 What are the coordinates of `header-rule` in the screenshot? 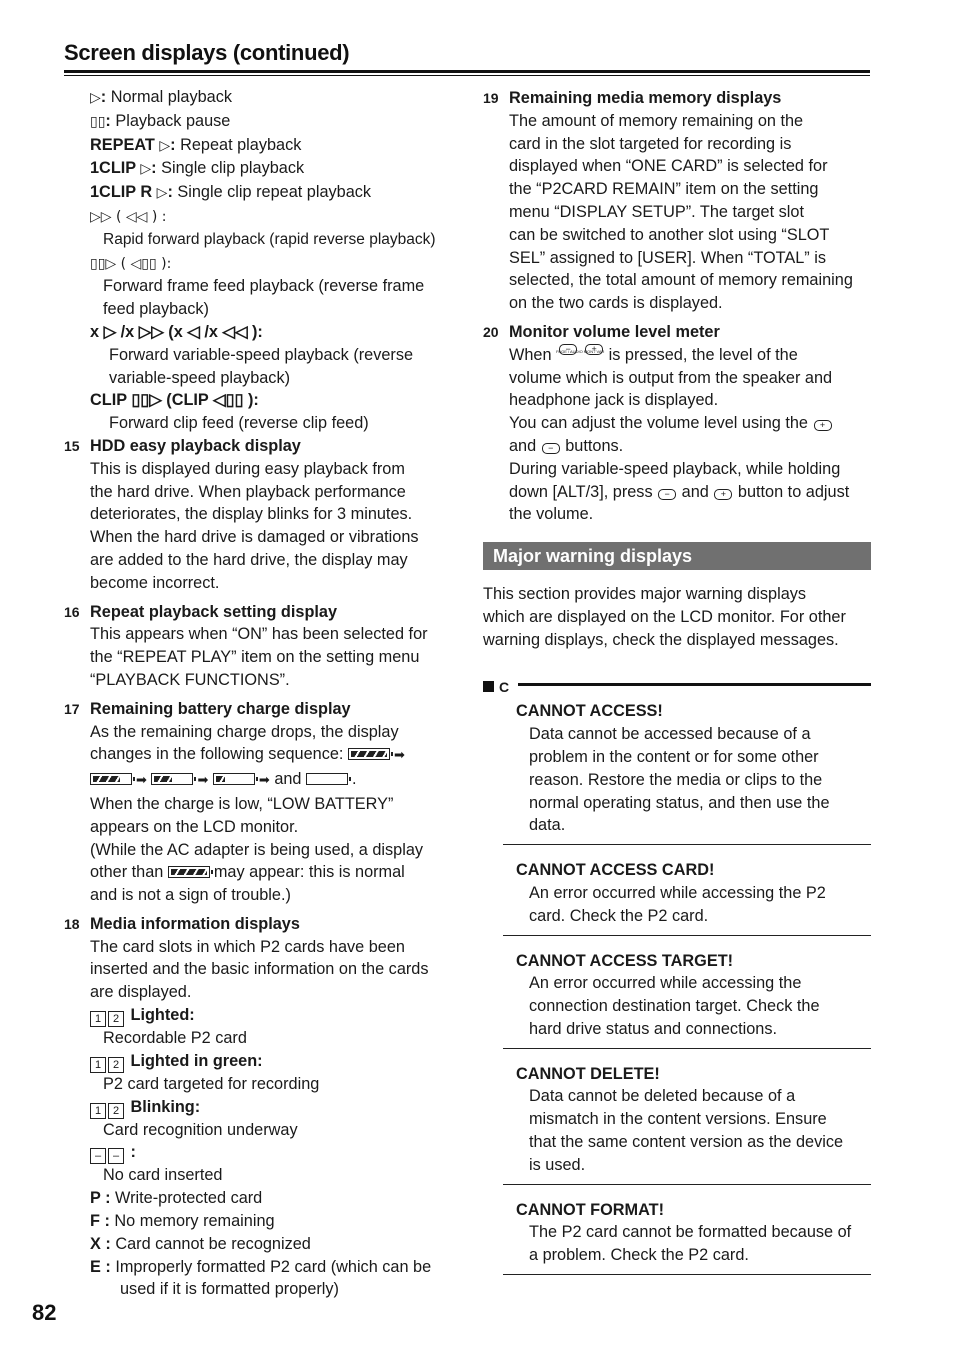 It's located at (467, 71).